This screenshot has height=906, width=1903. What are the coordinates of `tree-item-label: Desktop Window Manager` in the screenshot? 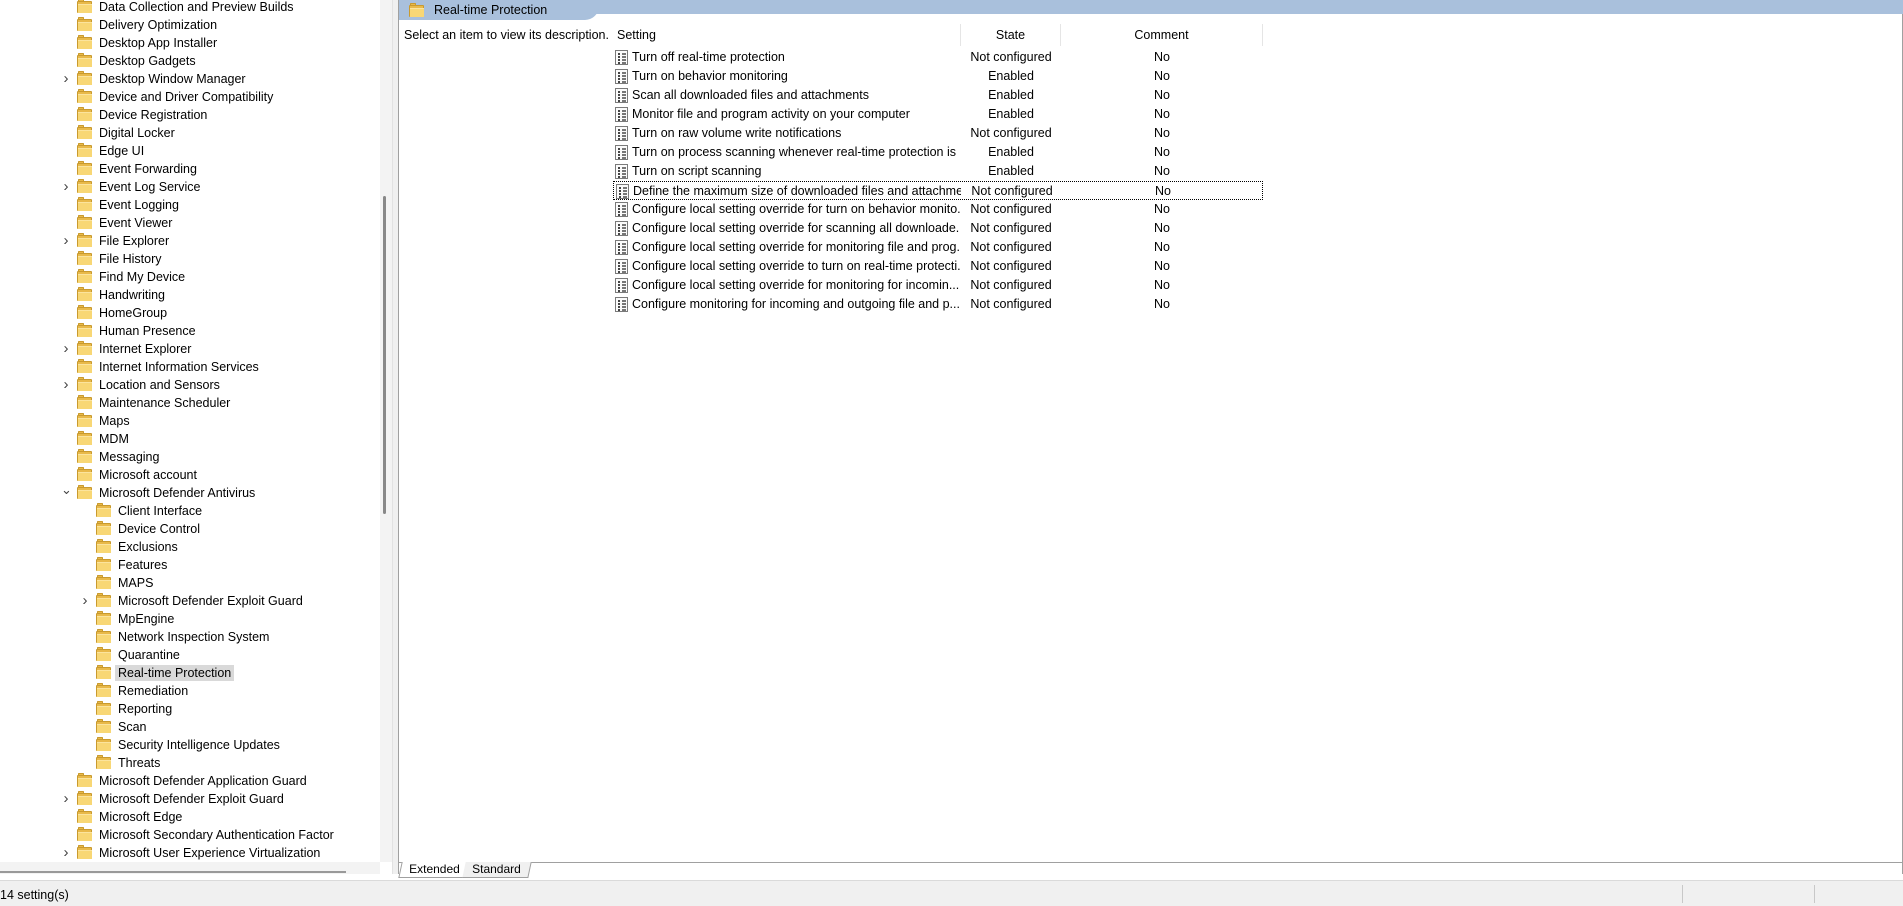 It's located at (172, 79).